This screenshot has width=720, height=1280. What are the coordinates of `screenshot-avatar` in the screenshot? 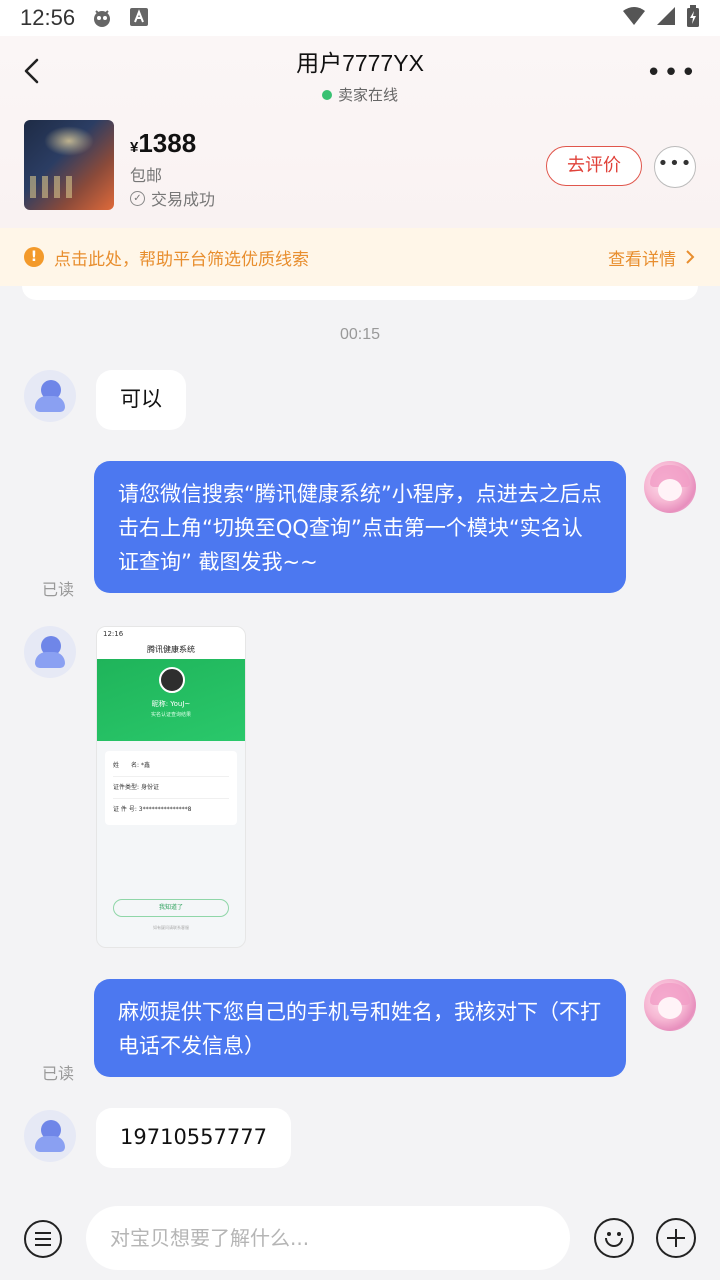 It's located at (172, 680).